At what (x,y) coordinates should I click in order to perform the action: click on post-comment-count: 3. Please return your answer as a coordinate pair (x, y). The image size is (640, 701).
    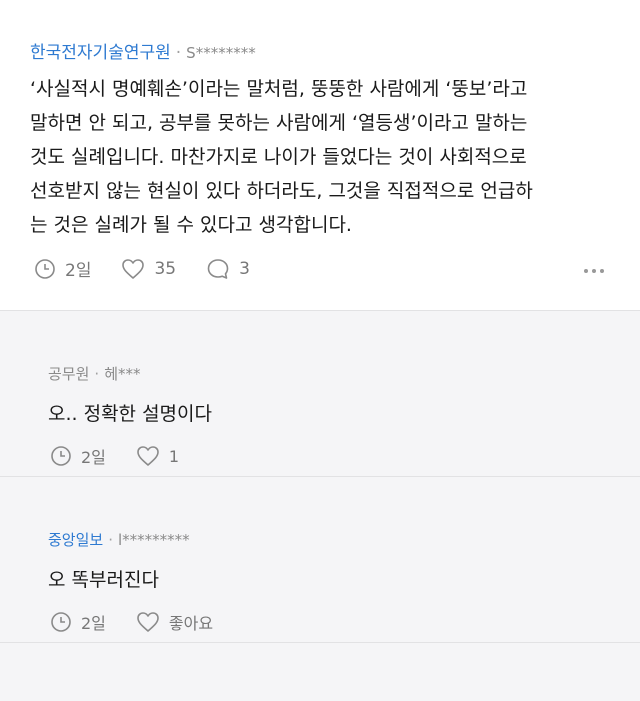
    Looking at the image, I should click on (244, 268).